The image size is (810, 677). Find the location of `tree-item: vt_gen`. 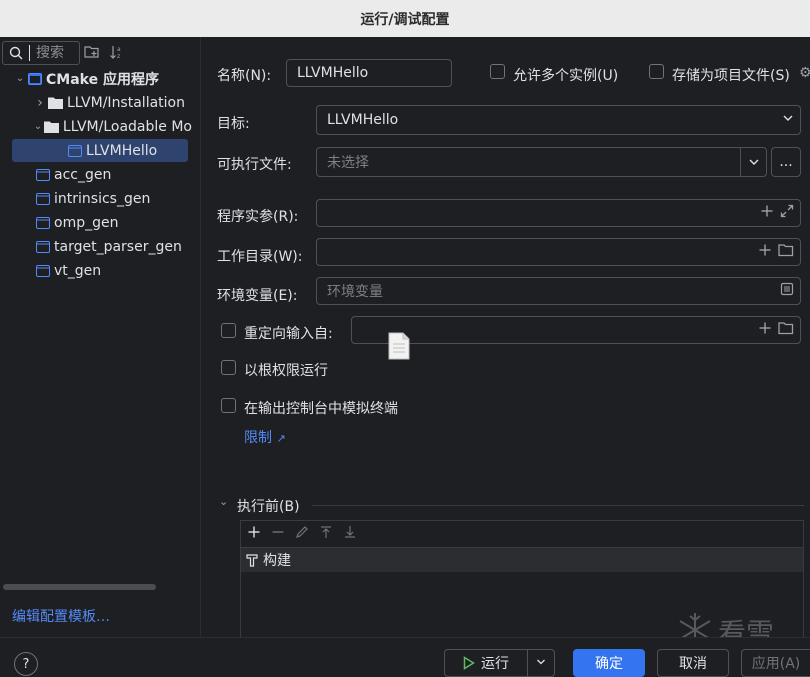

tree-item: vt_gen is located at coordinates (102, 270).